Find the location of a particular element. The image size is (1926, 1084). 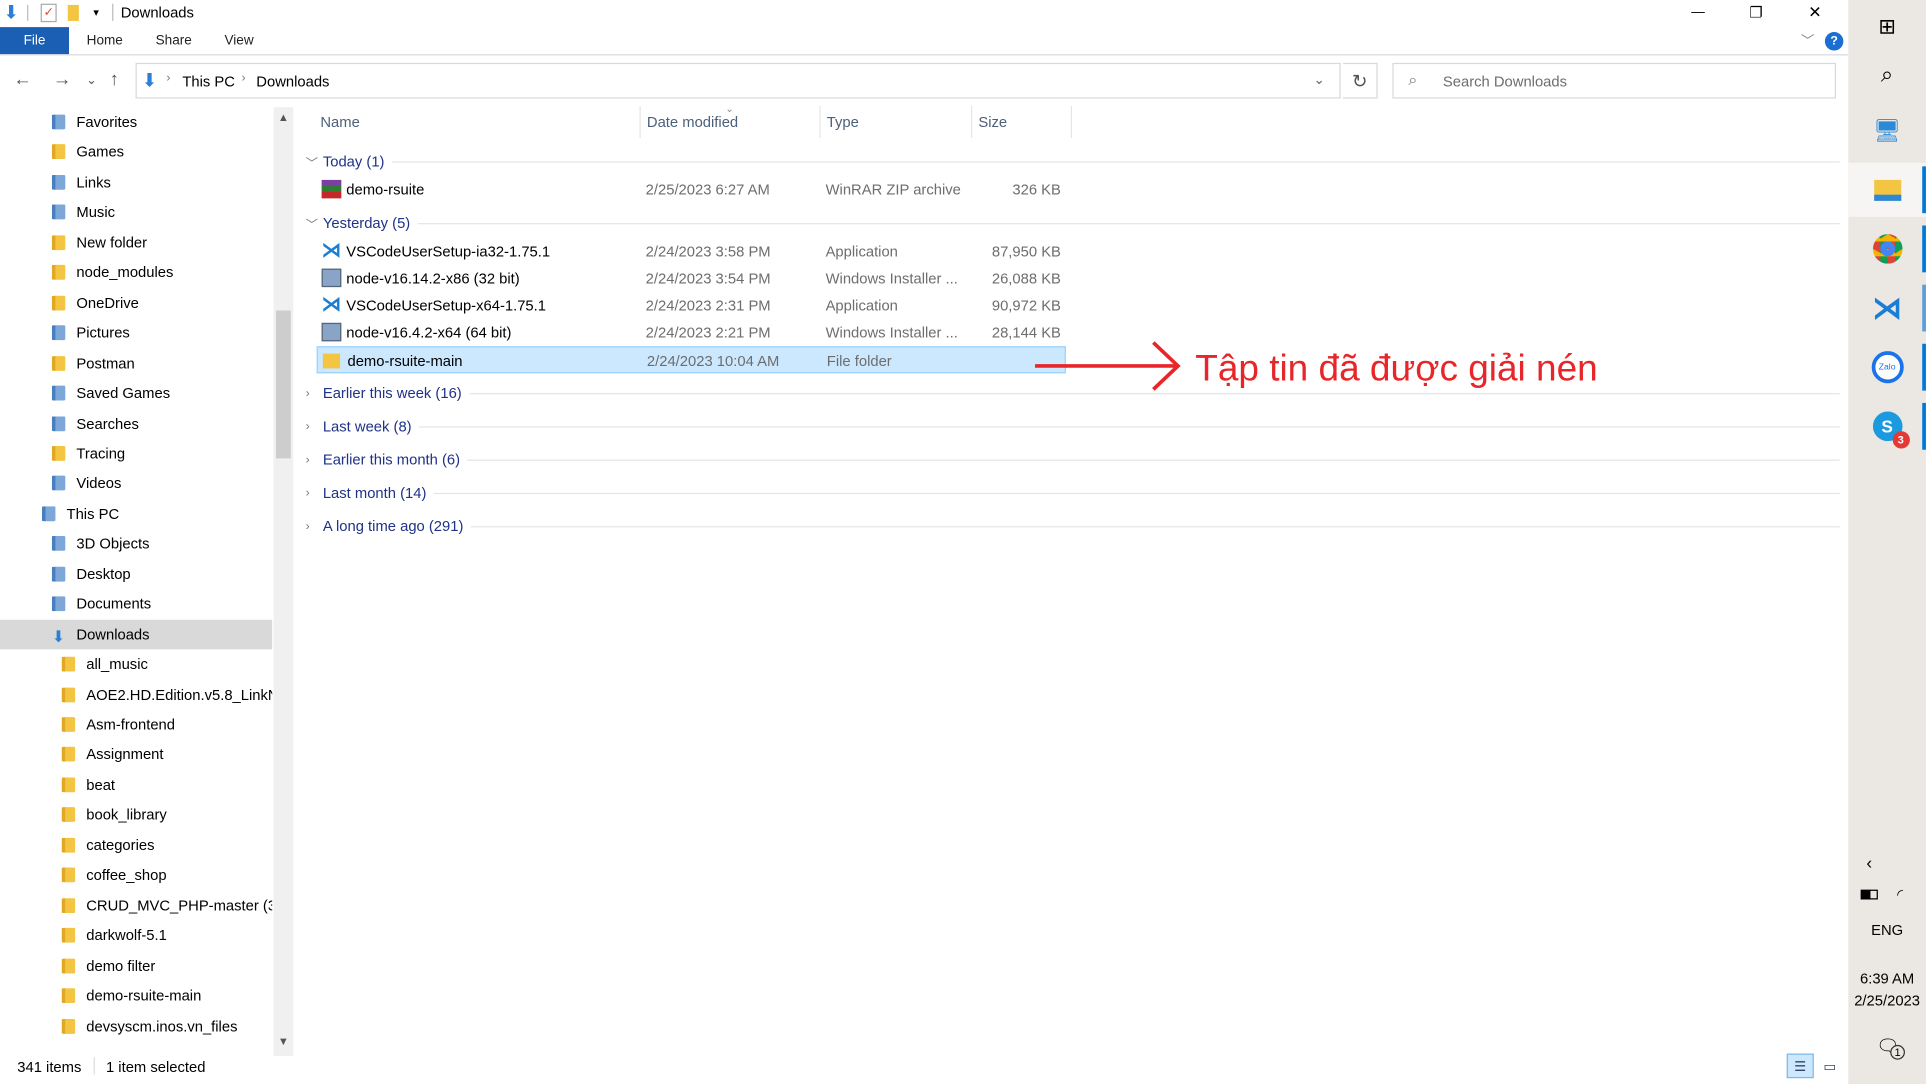

sidebar-item: Documents is located at coordinates (136, 604).